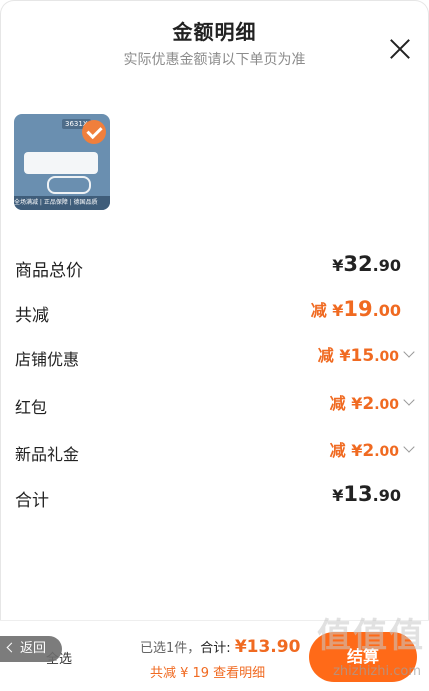  What do you see at coordinates (47, 454) in the screenshot?
I see `row-label: 新品礼金` at bounding box center [47, 454].